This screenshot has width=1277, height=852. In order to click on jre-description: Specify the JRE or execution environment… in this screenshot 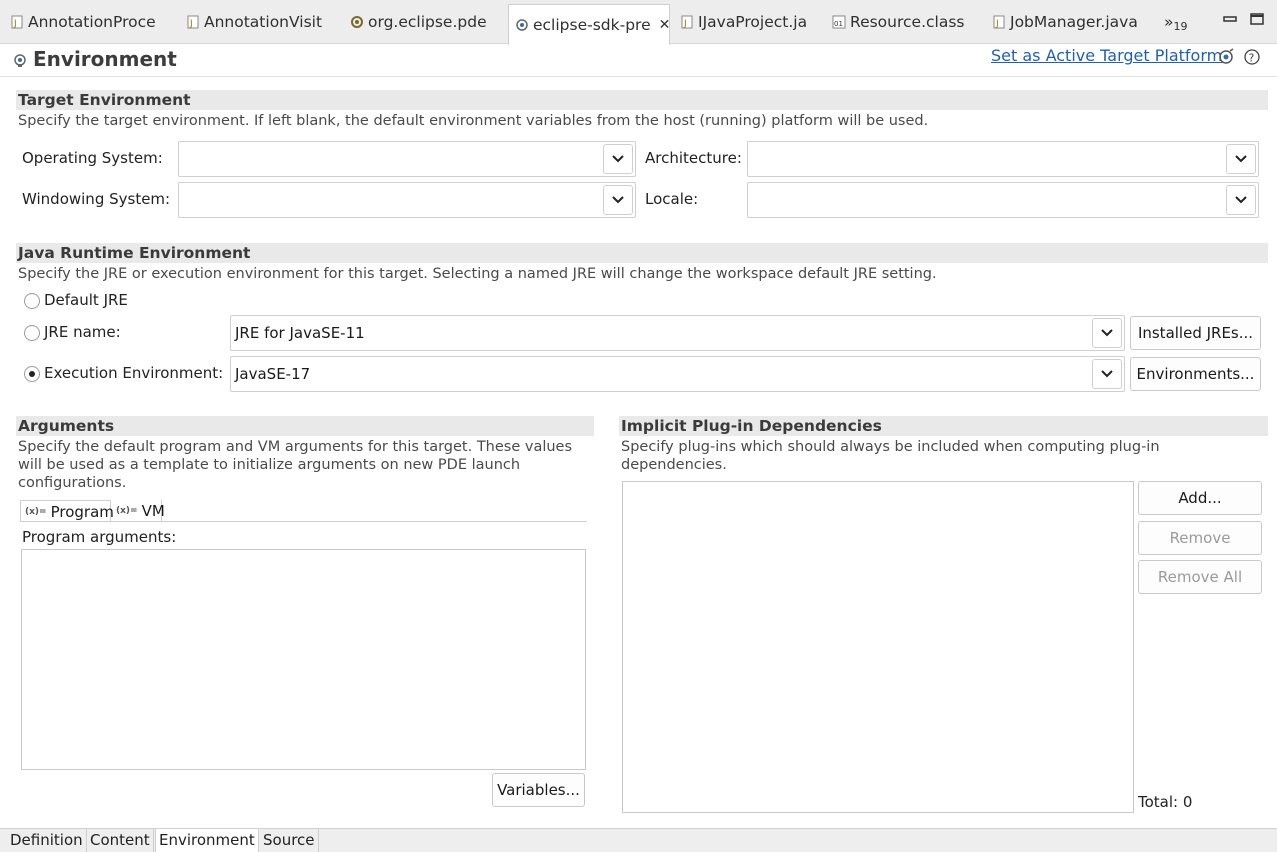, I will do `click(477, 274)`.